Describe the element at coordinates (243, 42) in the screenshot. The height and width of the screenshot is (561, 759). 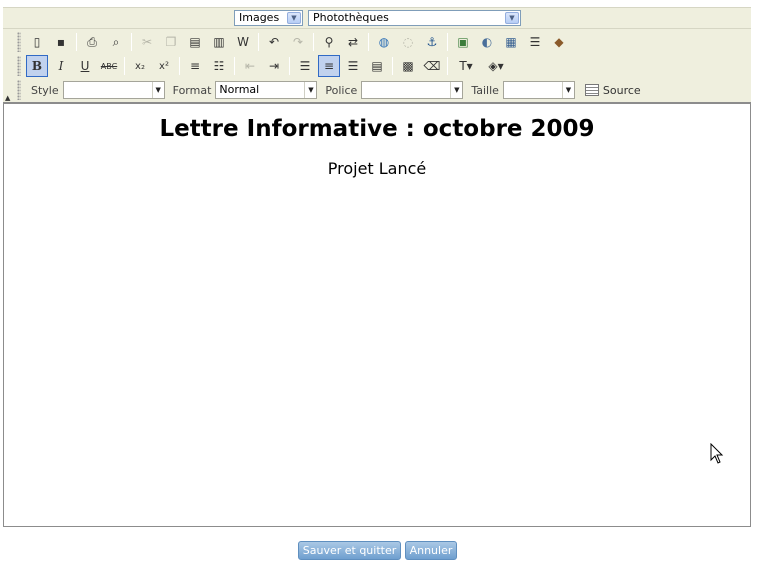
I see `paste-word-icon: W` at that location.